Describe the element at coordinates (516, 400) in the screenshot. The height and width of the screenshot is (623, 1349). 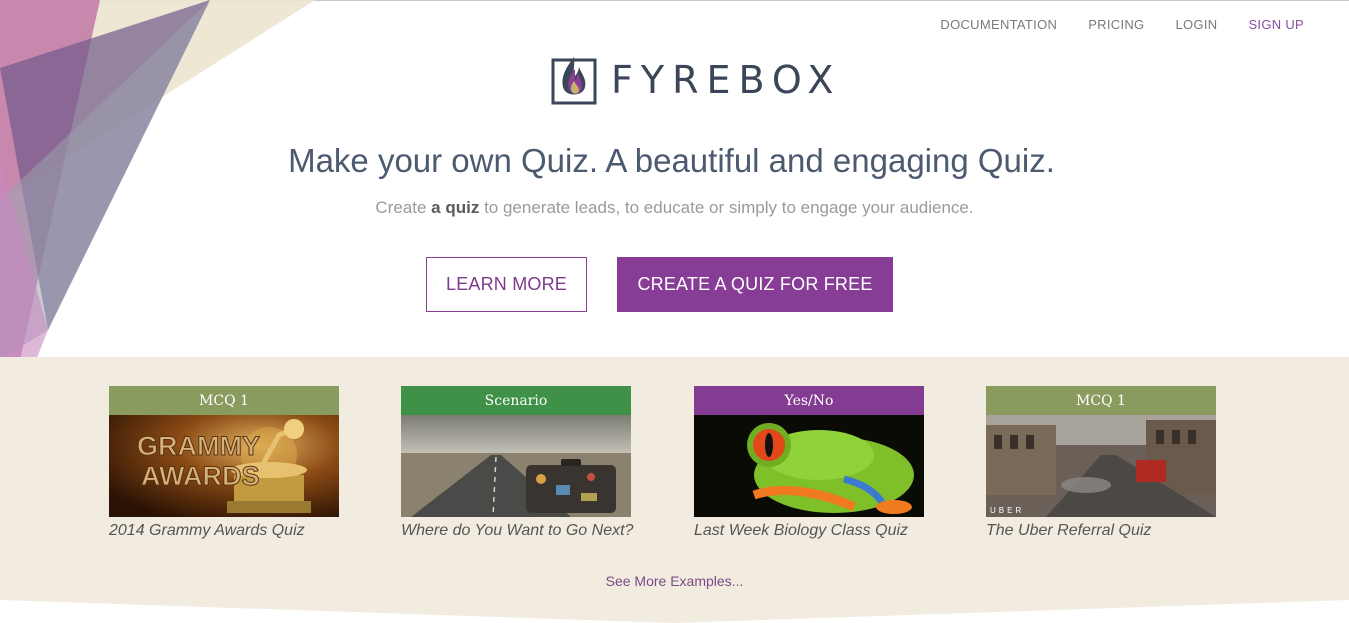
I see `card-tag: Scenario` at that location.